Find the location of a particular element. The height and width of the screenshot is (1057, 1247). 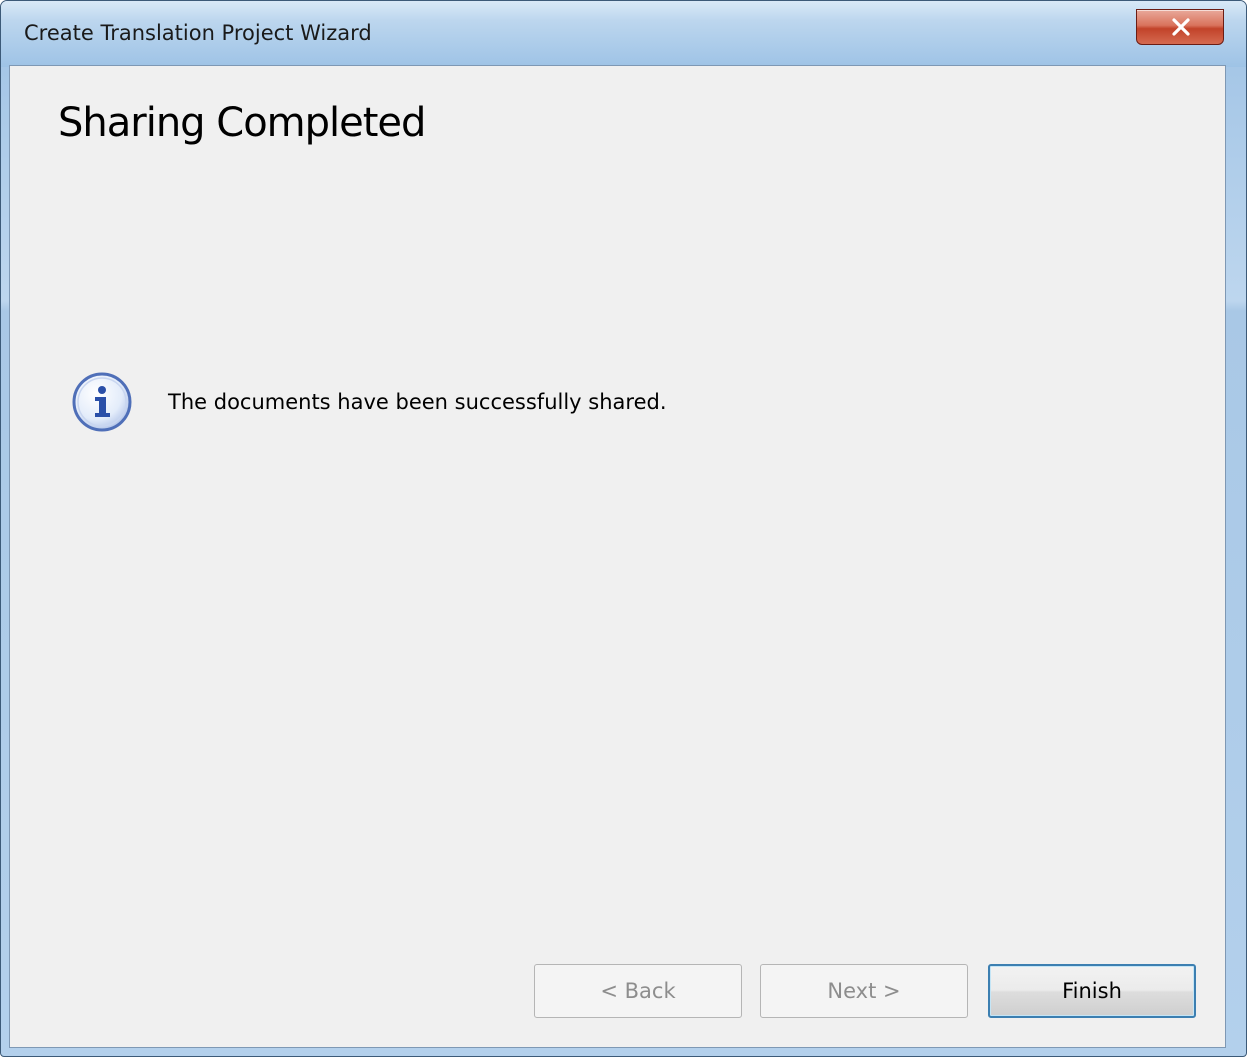

close-button is located at coordinates (1180, 27).